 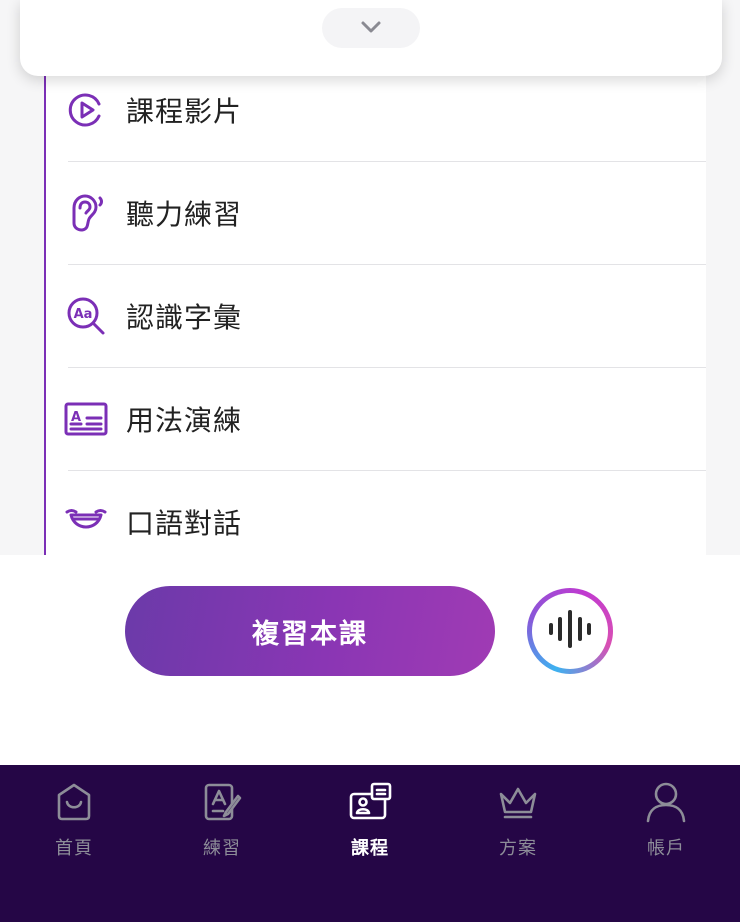 I want to click on menu-item-speaking: 口語對話, so click(x=385, y=512).